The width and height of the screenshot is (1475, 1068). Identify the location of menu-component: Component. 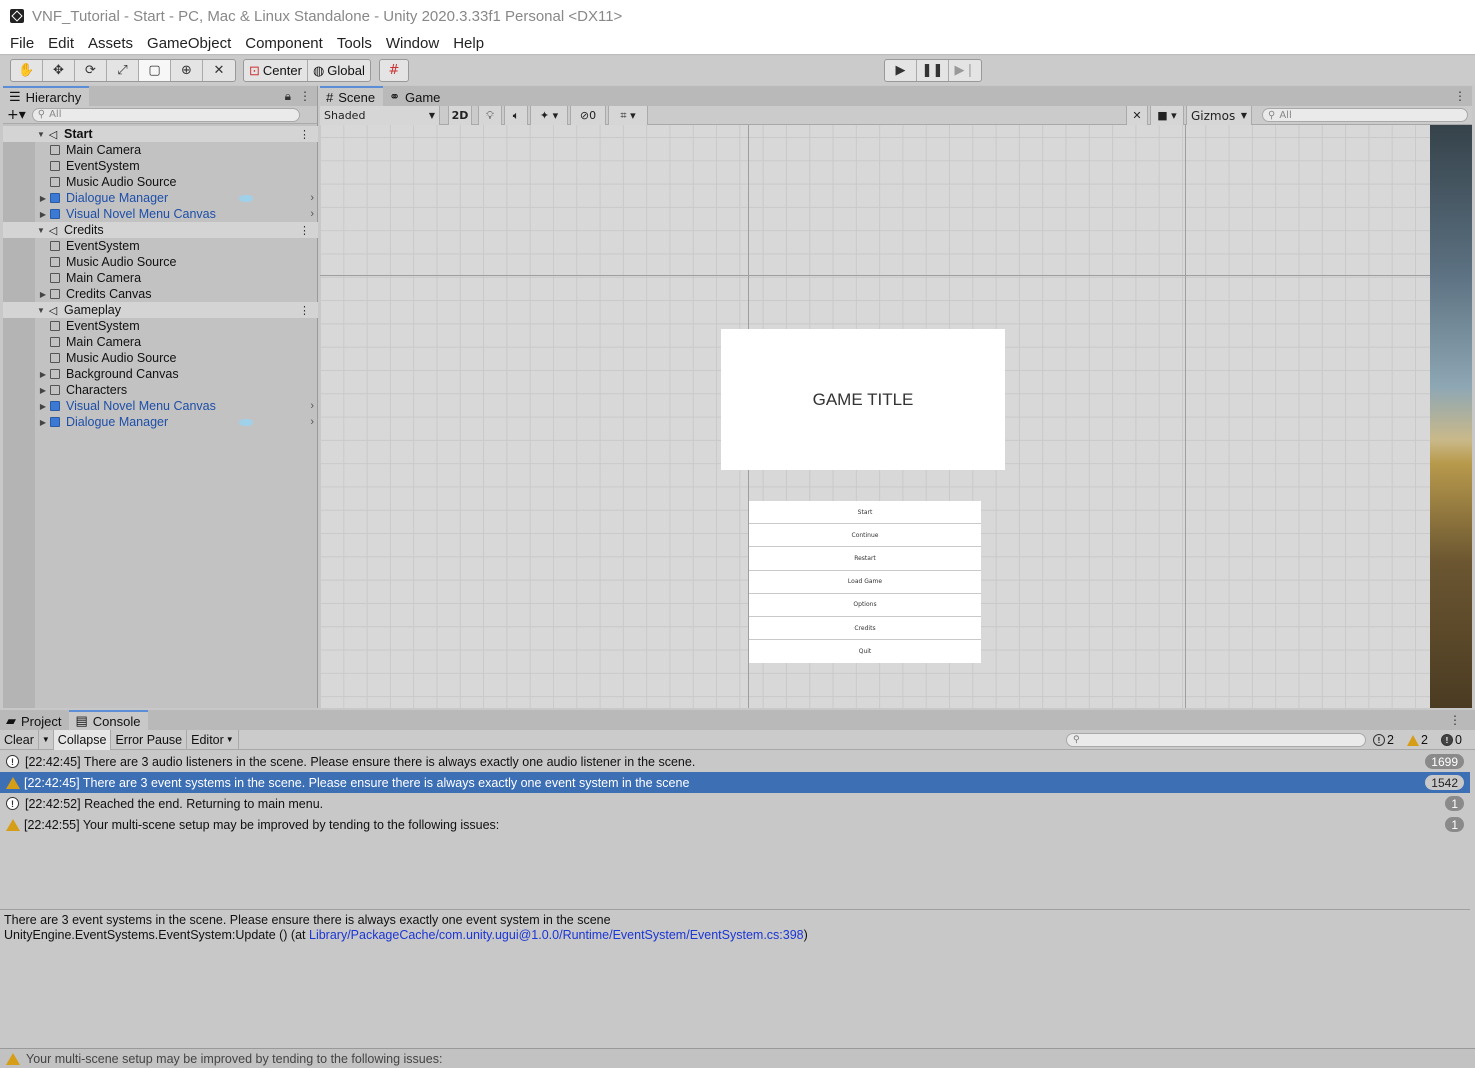
(284, 43).